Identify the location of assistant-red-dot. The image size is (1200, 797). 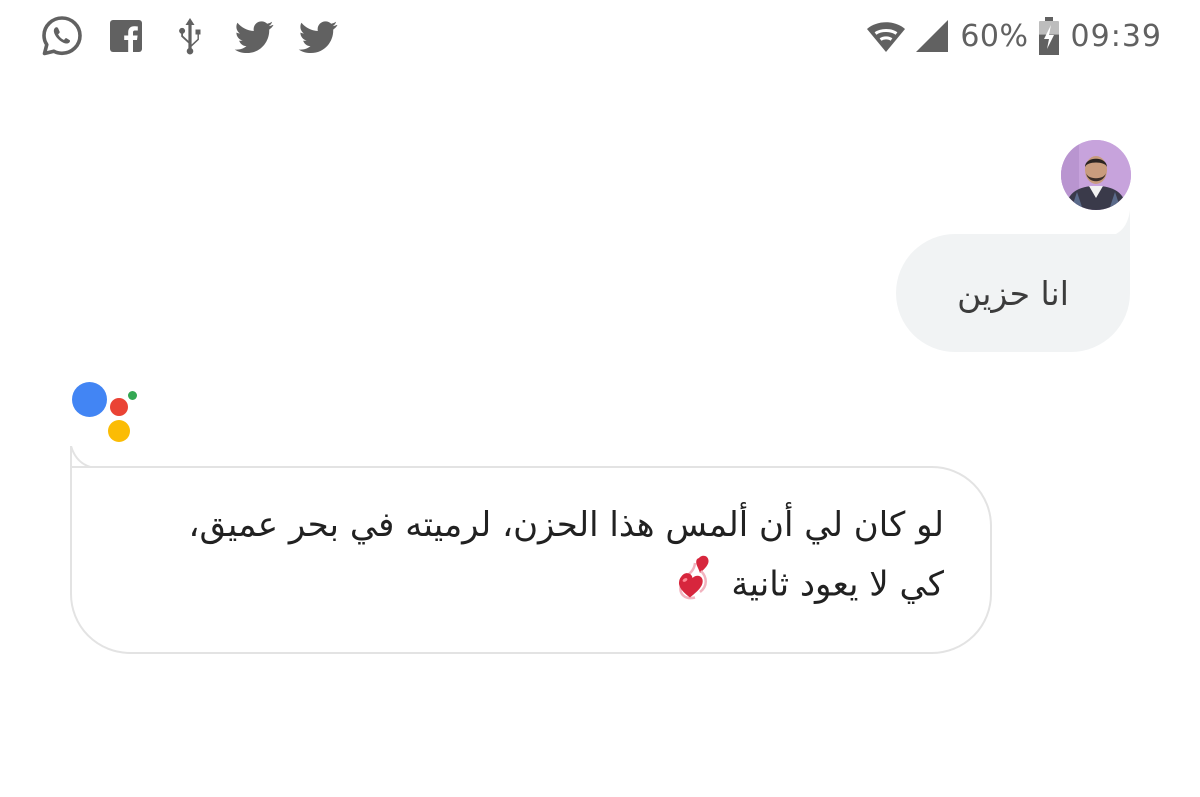
(119, 407).